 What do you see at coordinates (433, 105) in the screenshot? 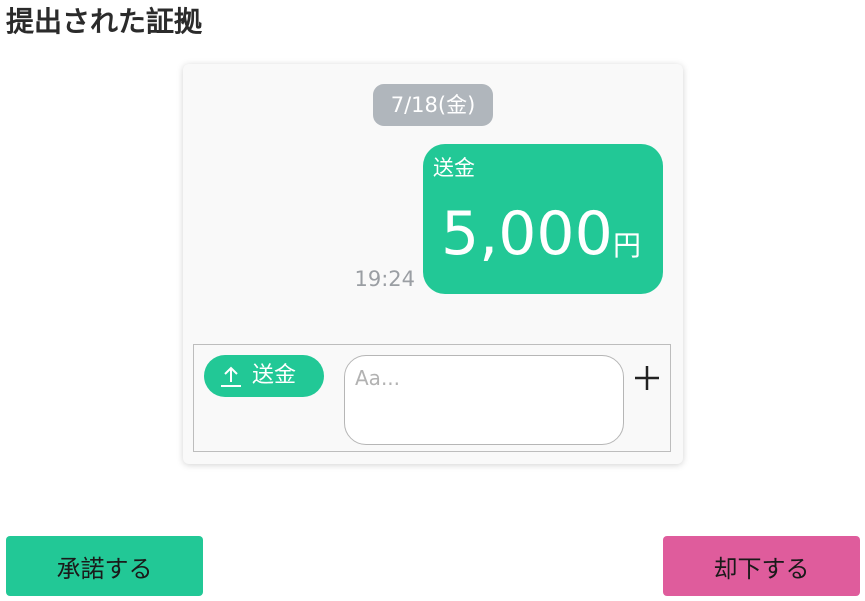
I see `date-chip: 7/18(金)` at bounding box center [433, 105].